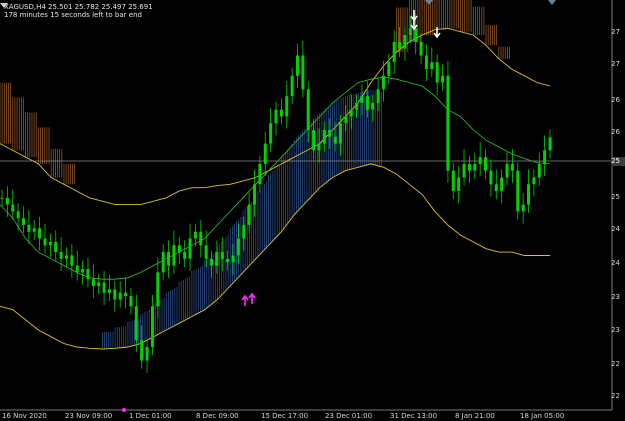 This screenshot has width=625, height=421. I want to click on time-axis-label: 1 Dec 01:00, so click(150, 416).